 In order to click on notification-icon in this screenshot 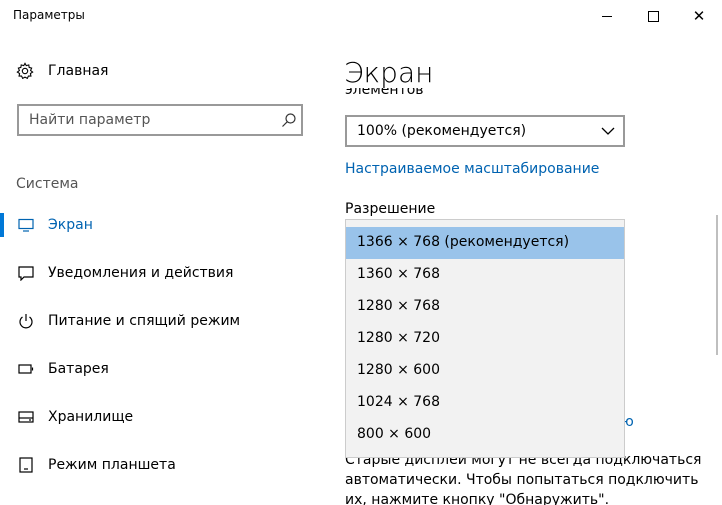, I will do `click(26, 273)`.